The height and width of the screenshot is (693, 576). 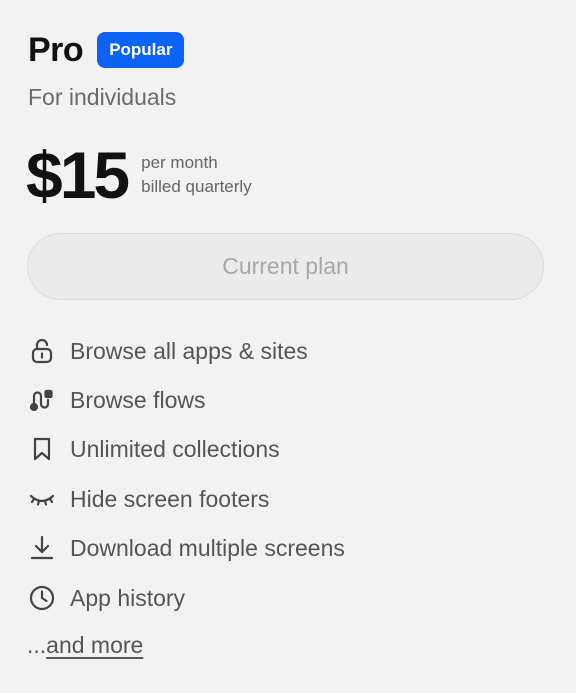 What do you see at coordinates (141, 50) in the screenshot?
I see `popular-badge: Popular` at bounding box center [141, 50].